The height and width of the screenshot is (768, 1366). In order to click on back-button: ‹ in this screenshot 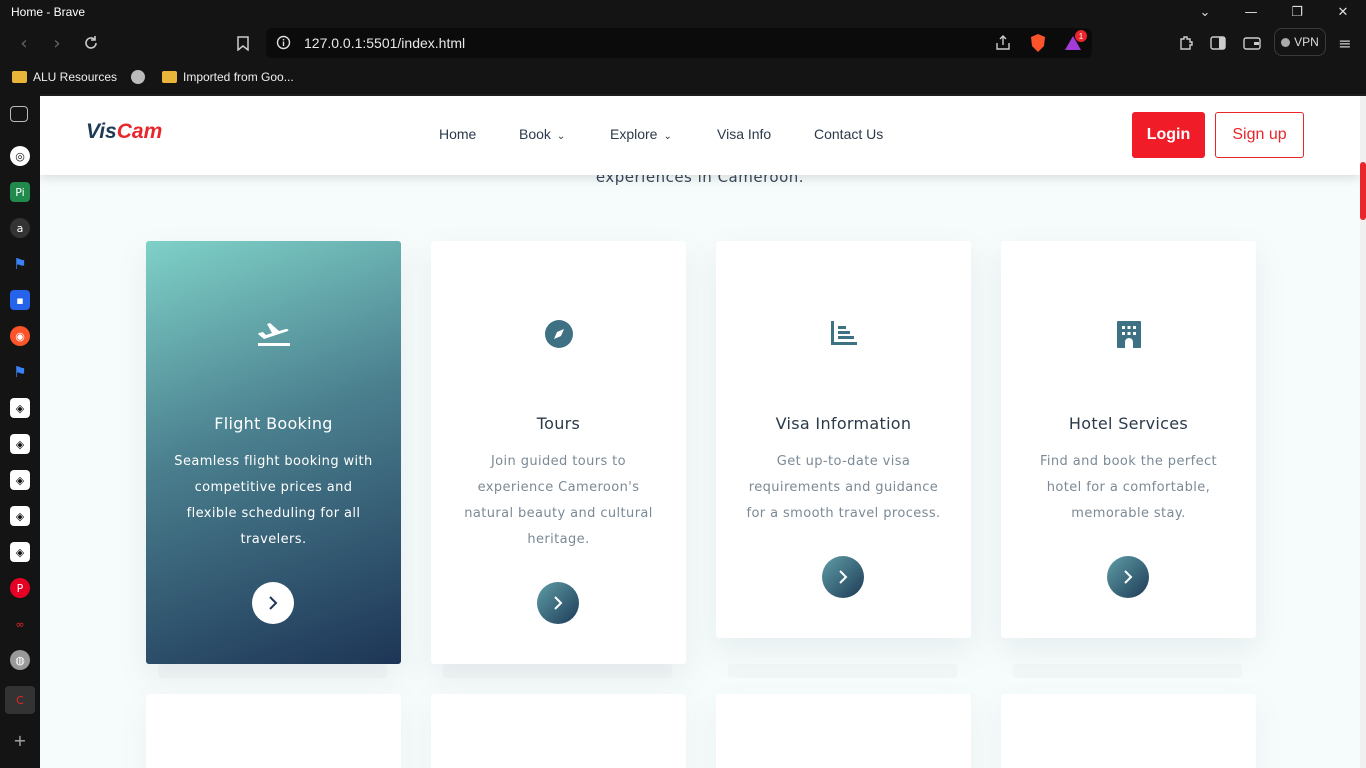, I will do `click(24, 43)`.